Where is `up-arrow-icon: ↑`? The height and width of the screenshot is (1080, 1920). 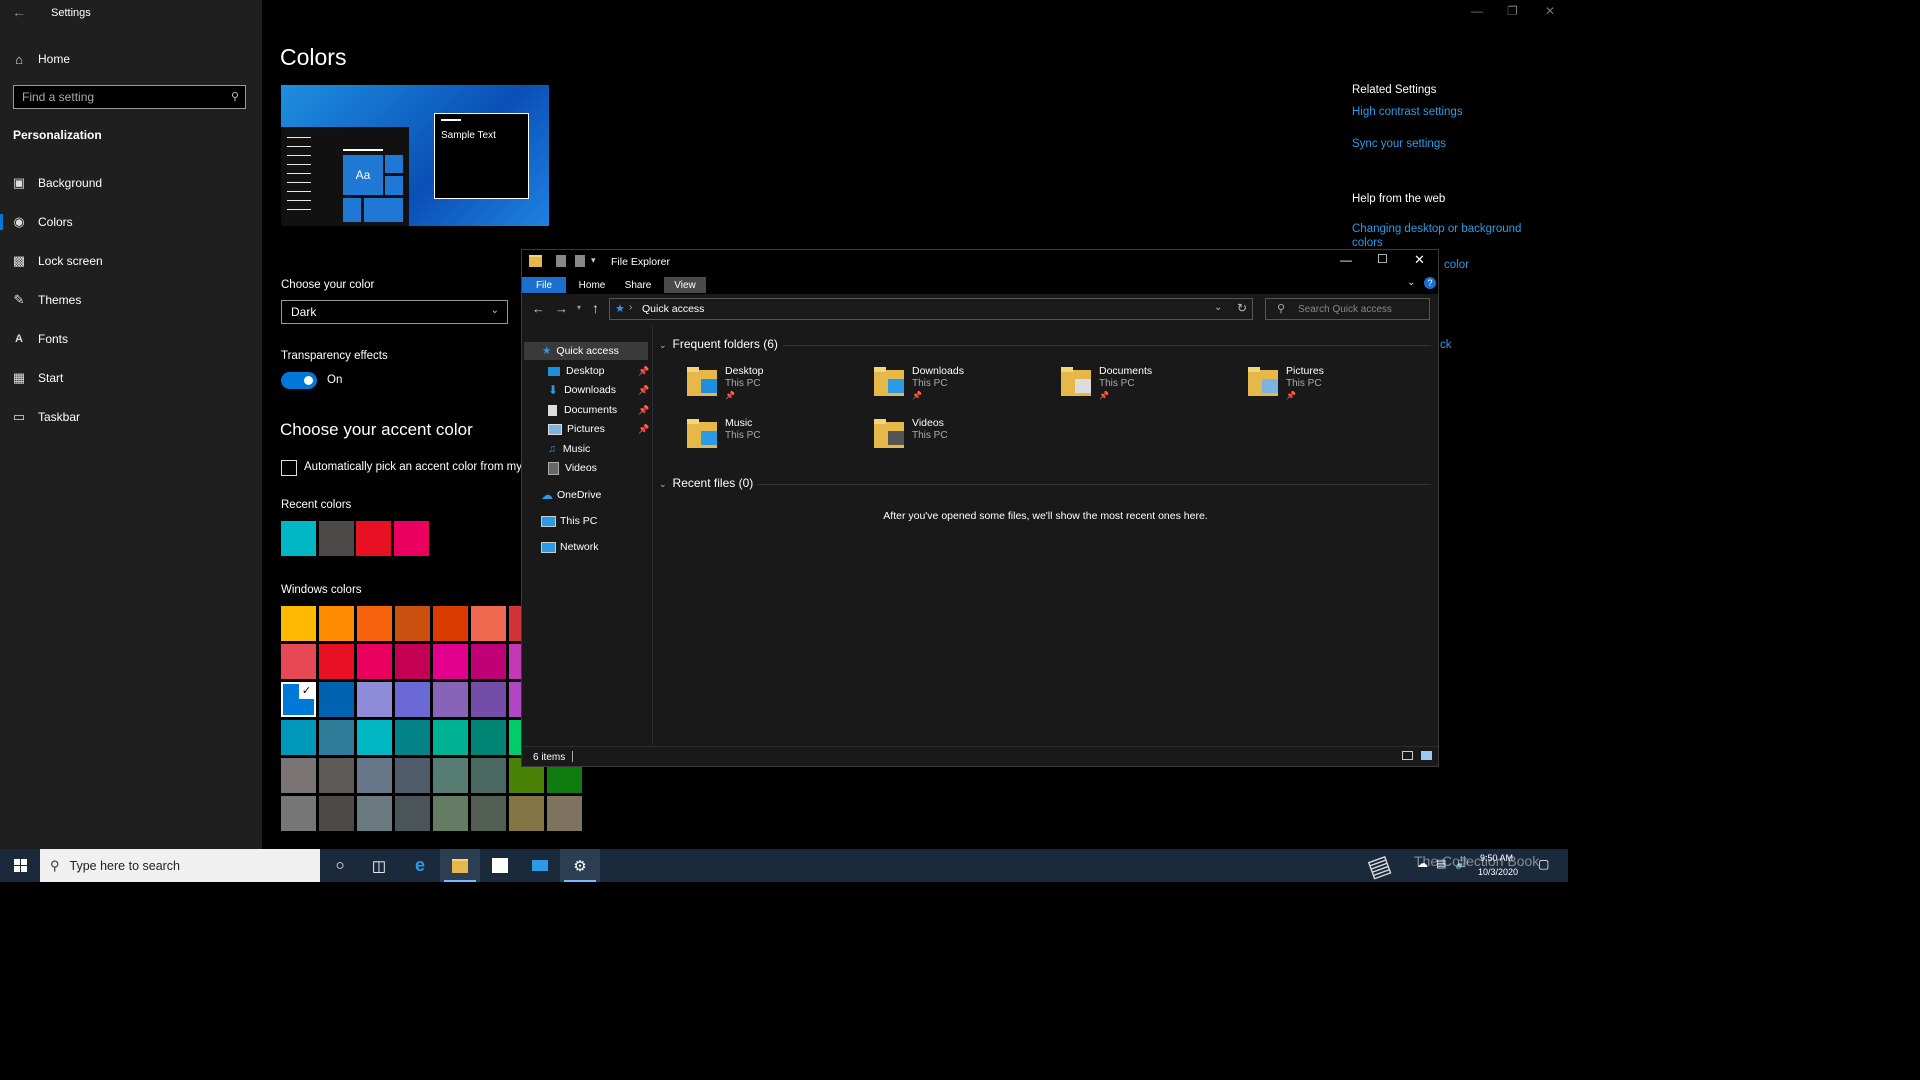 up-arrow-icon: ↑ is located at coordinates (595, 308).